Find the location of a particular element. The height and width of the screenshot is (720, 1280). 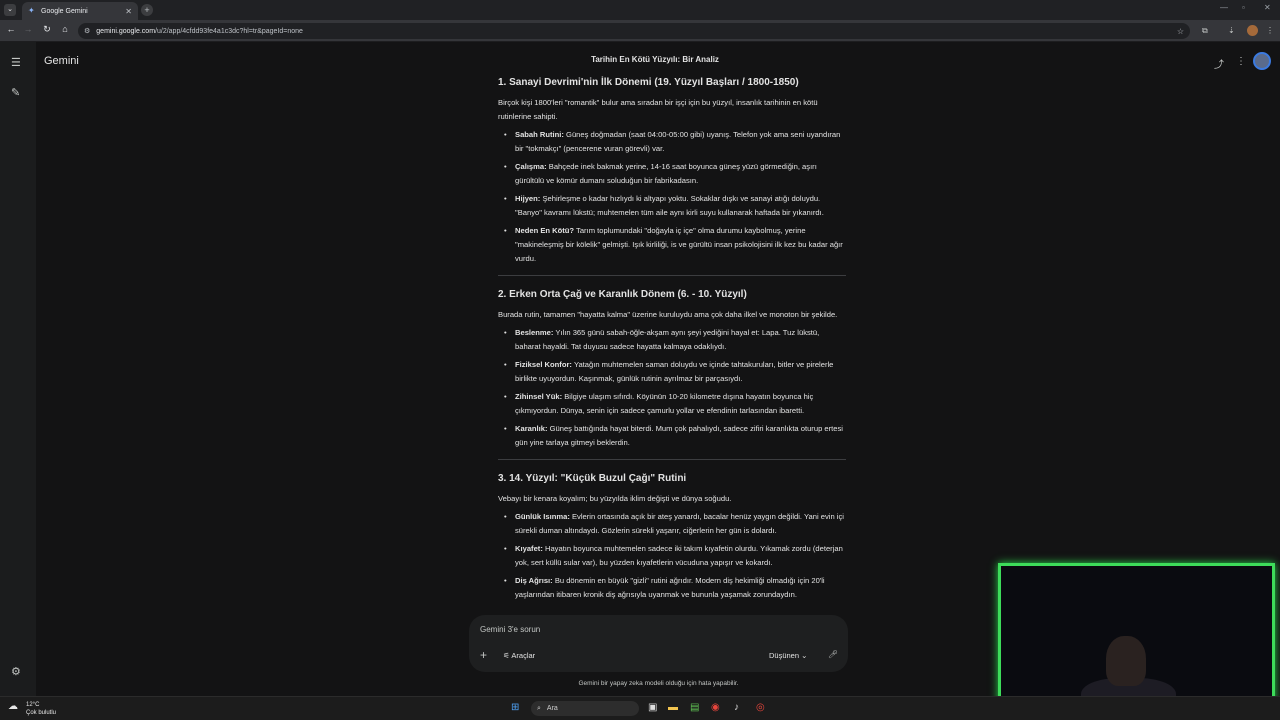

tools-label: Araçlar is located at coordinates (523, 655).